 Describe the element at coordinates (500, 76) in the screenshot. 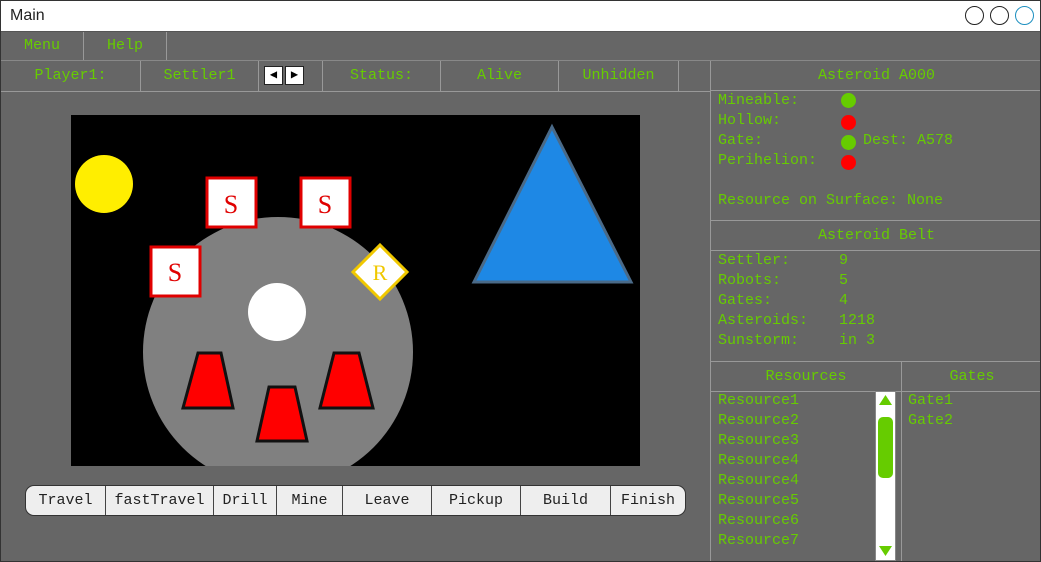

I see `status-value: Alive` at that location.